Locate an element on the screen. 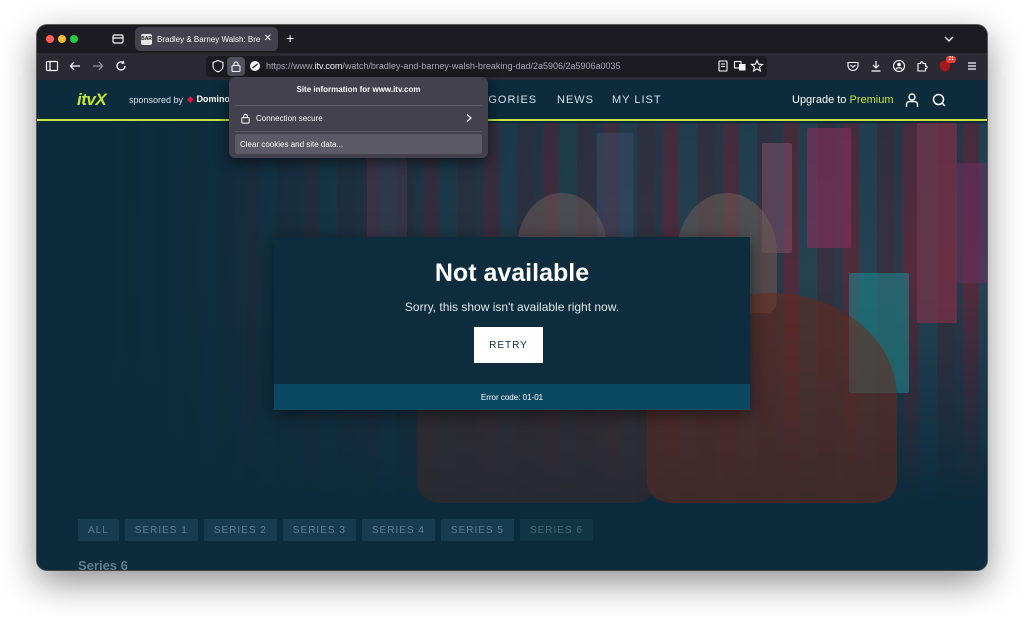  user-account-icon is located at coordinates (912, 100).